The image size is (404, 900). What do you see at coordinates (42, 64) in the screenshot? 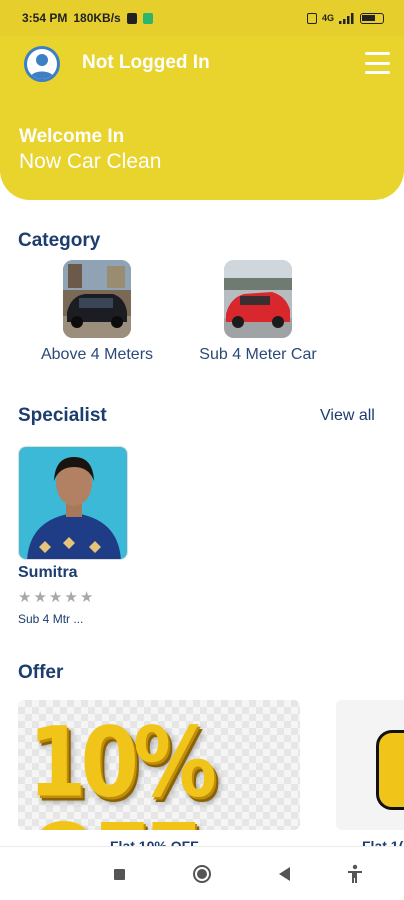
I see `user-avatar-icon` at bounding box center [42, 64].